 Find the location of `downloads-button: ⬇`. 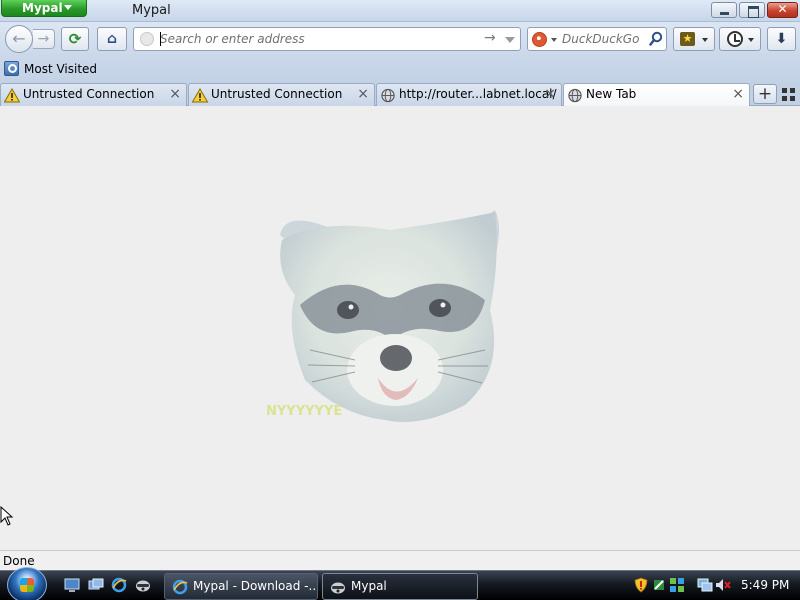

downloads-button: ⬇ is located at coordinates (781, 39).